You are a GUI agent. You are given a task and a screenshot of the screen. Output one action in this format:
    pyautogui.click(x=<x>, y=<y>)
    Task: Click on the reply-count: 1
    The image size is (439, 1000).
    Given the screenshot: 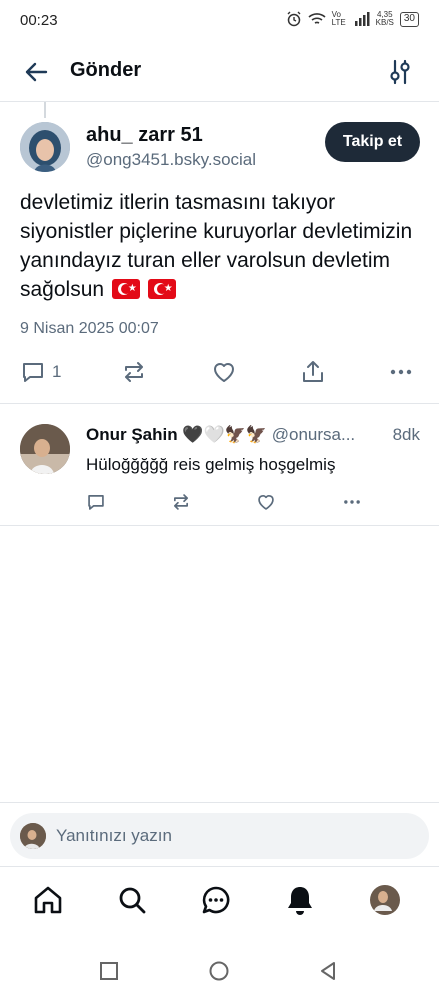 What is the action you would take?
    pyautogui.click(x=57, y=371)
    